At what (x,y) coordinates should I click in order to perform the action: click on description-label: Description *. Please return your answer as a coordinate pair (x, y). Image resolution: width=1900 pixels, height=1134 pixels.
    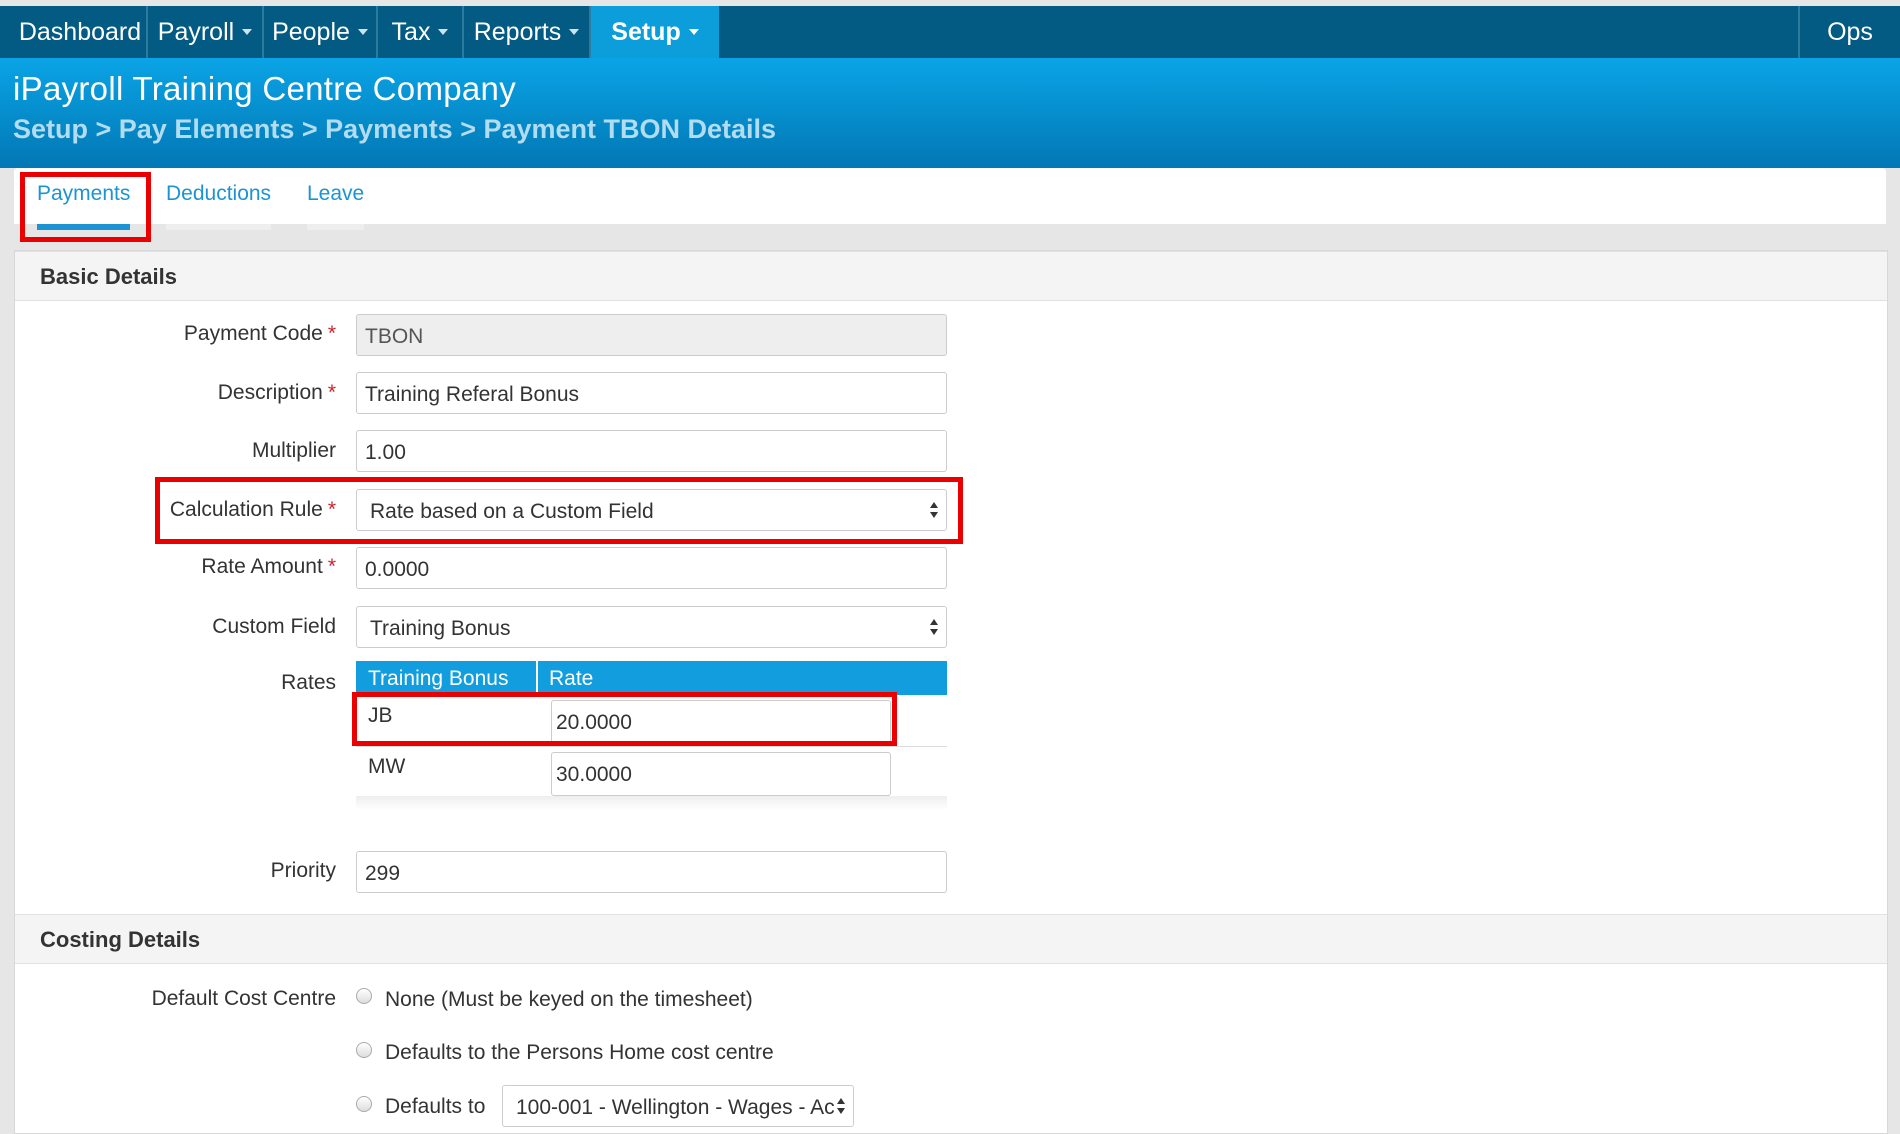
    Looking at the image, I should click on (276, 392).